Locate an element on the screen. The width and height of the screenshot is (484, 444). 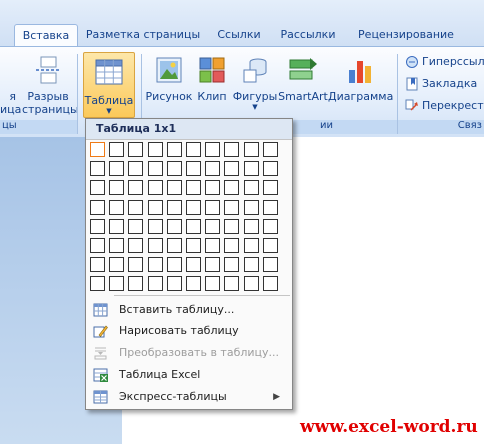
bookmark-button: Закладка is located at coordinates (441, 84).